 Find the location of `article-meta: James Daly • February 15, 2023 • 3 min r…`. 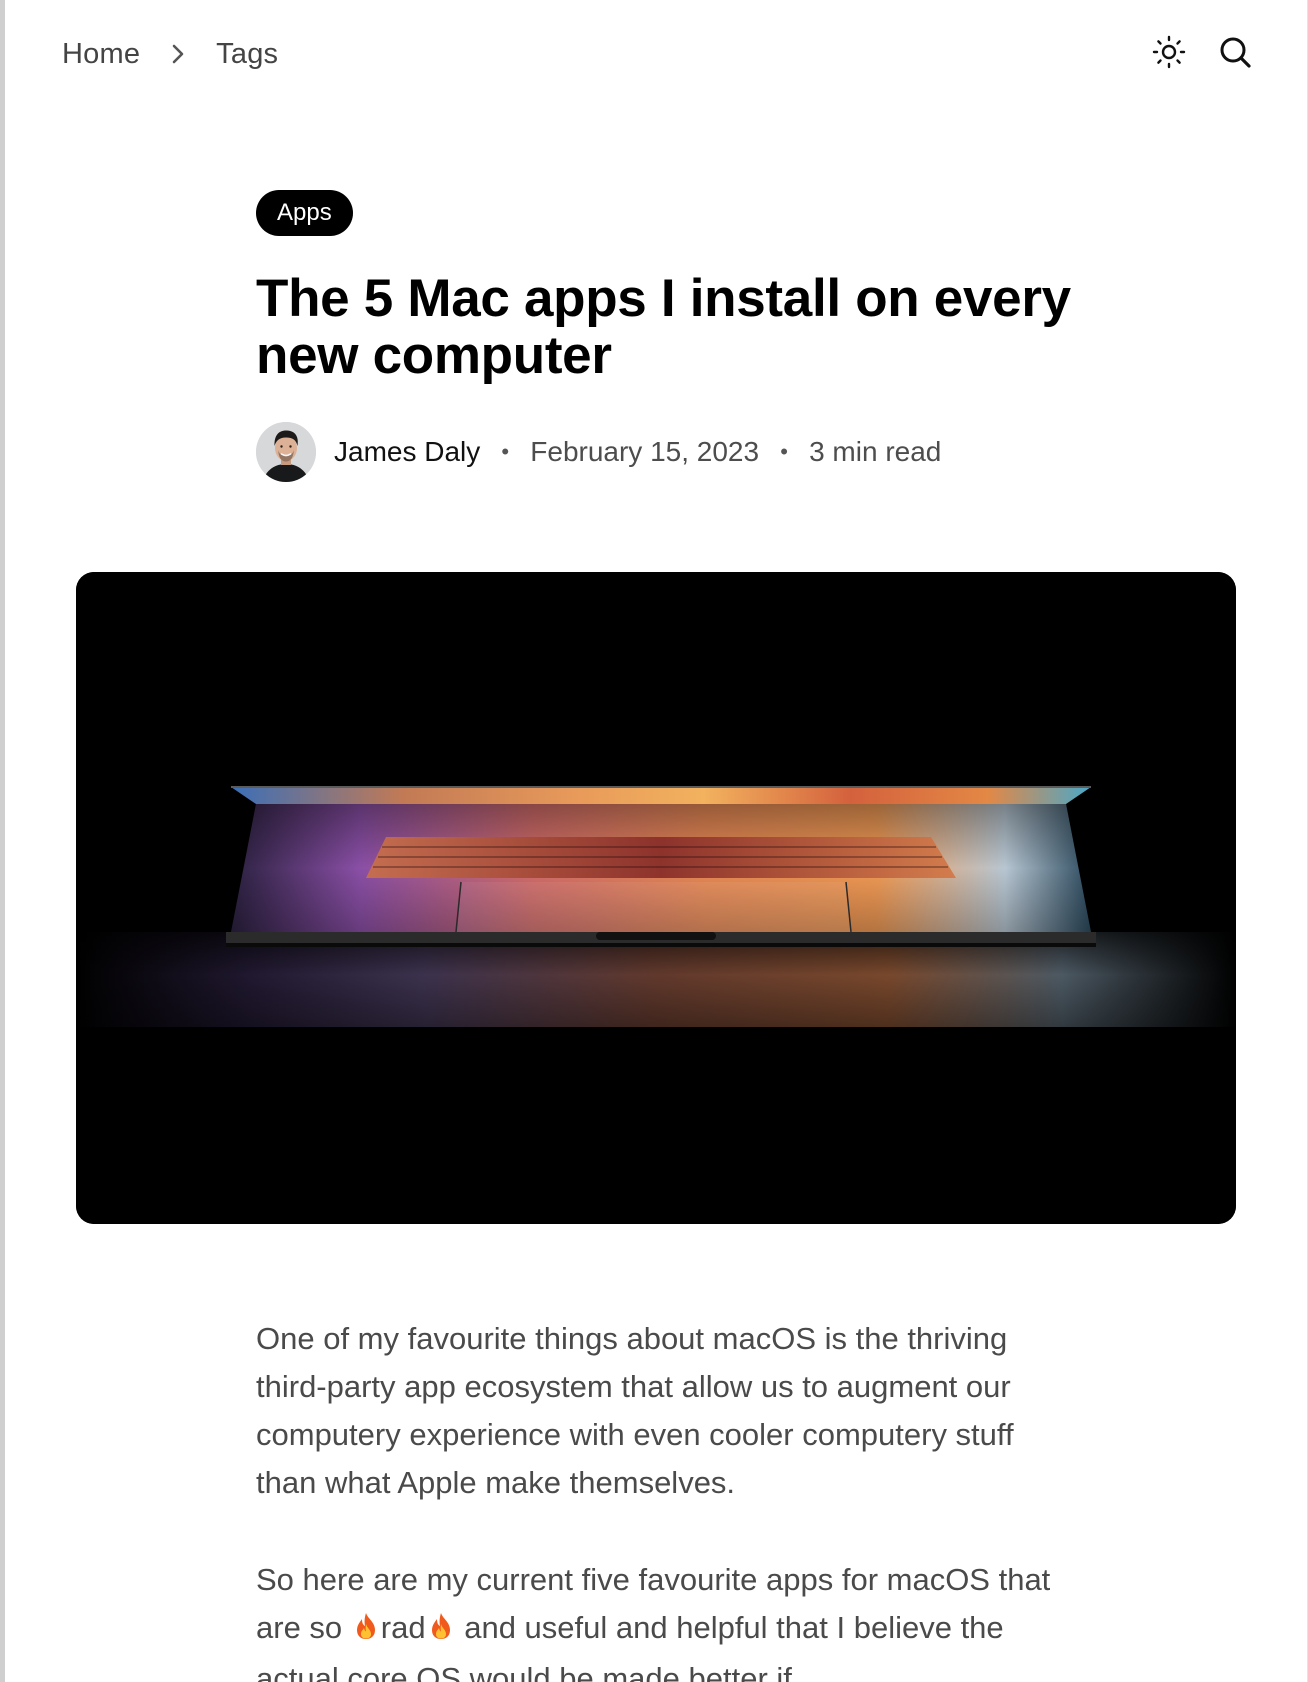

article-meta: James Daly • February 15, 2023 • 3 min r… is located at coordinates (598, 452).